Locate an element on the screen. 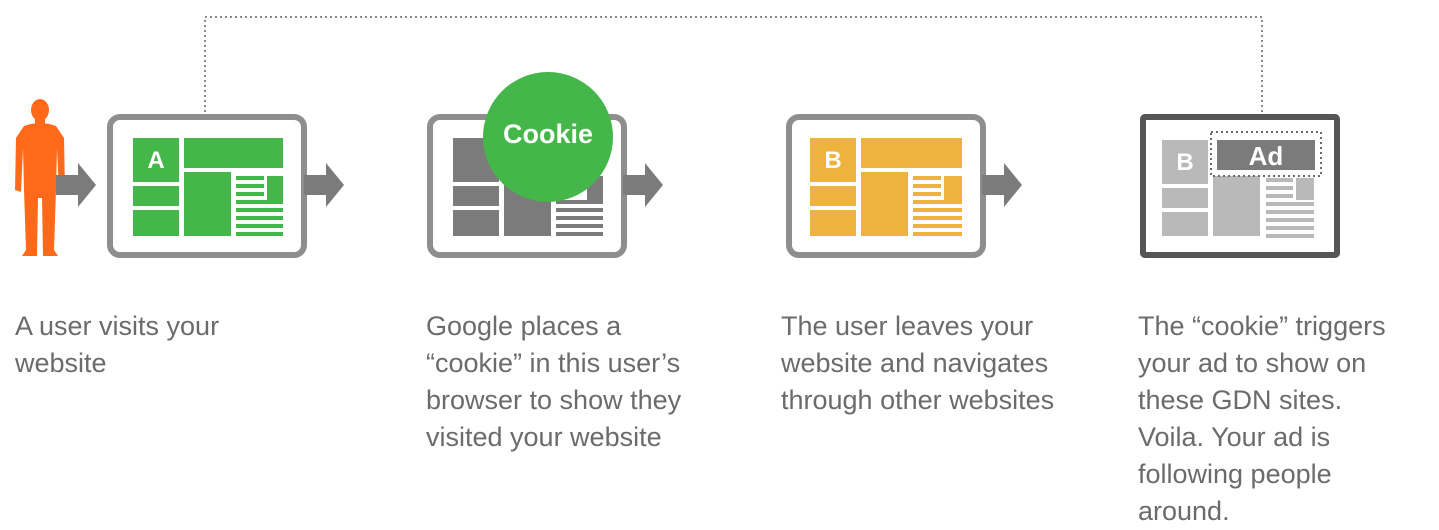 Image resolution: width=1439 pixels, height=530 pixels. screen-letter-a: A is located at coordinates (156, 160).